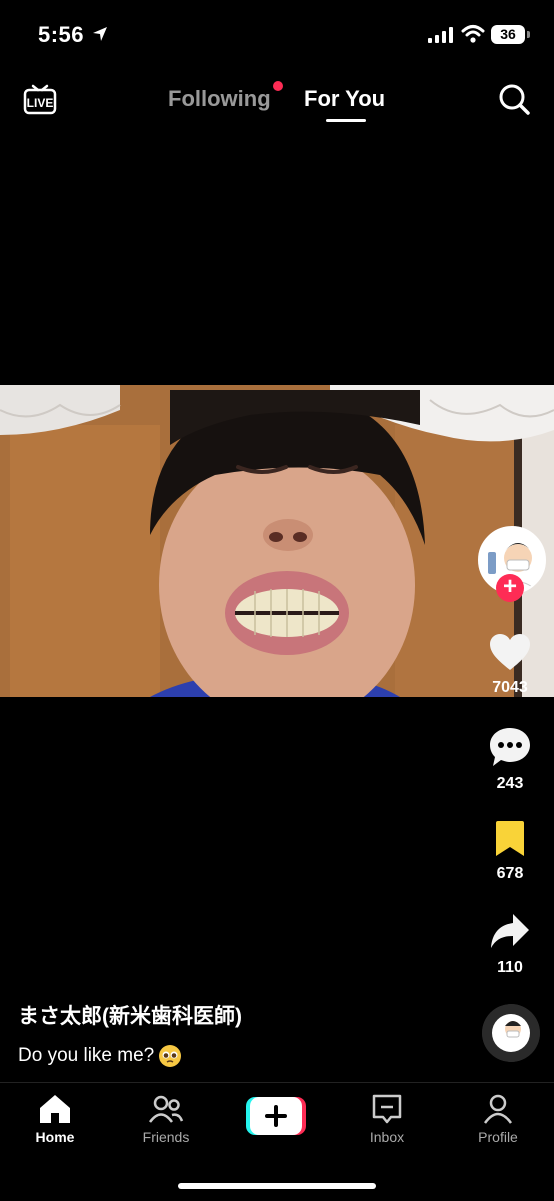  What do you see at coordinates (238, 1056) in the screenshot?
I see `video-caption: Do you like me?` at bounding box center [238, 1056].